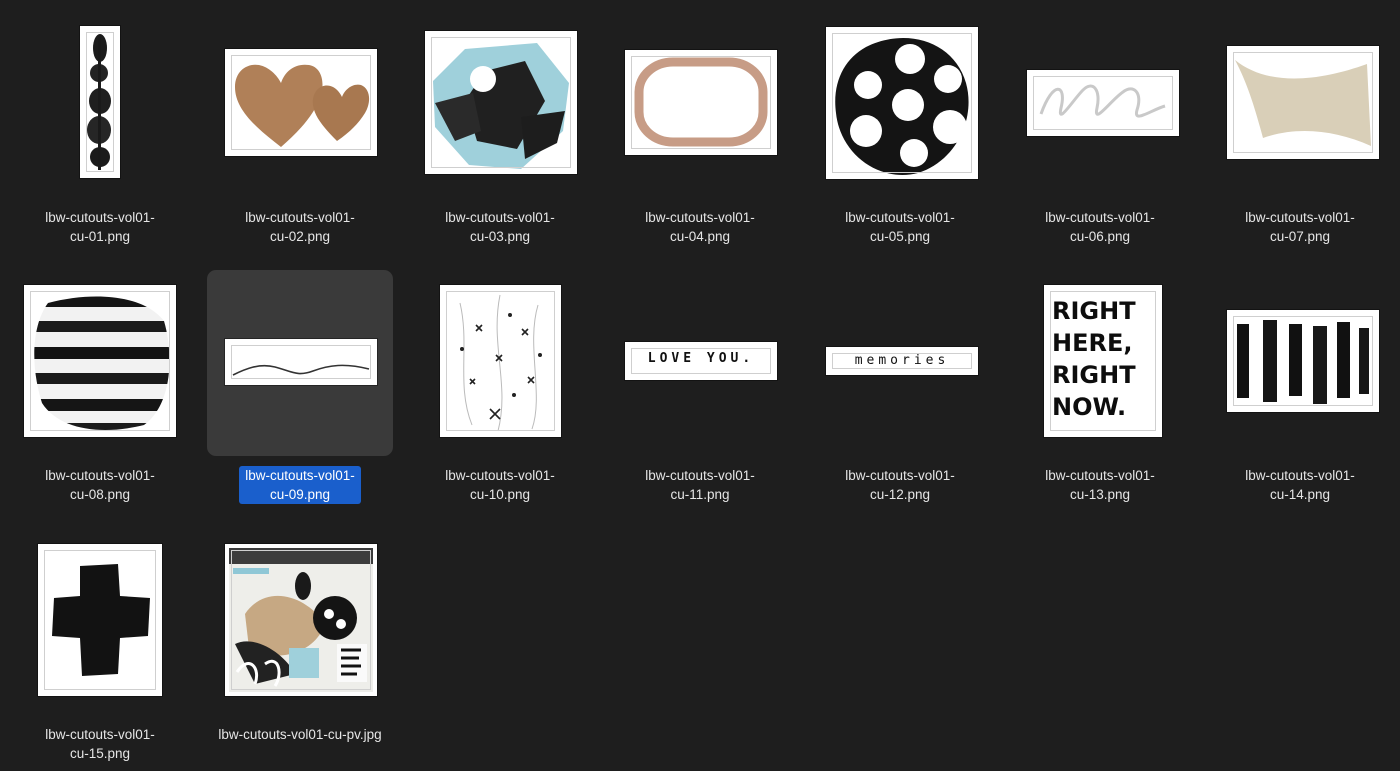 The width and height of the screenshot is (1400, 771). Describe the element at coordinates (900, 485) in the screenshot. I see `file-name: lbw-cutouts-vol01- cu-12.png` at that location.